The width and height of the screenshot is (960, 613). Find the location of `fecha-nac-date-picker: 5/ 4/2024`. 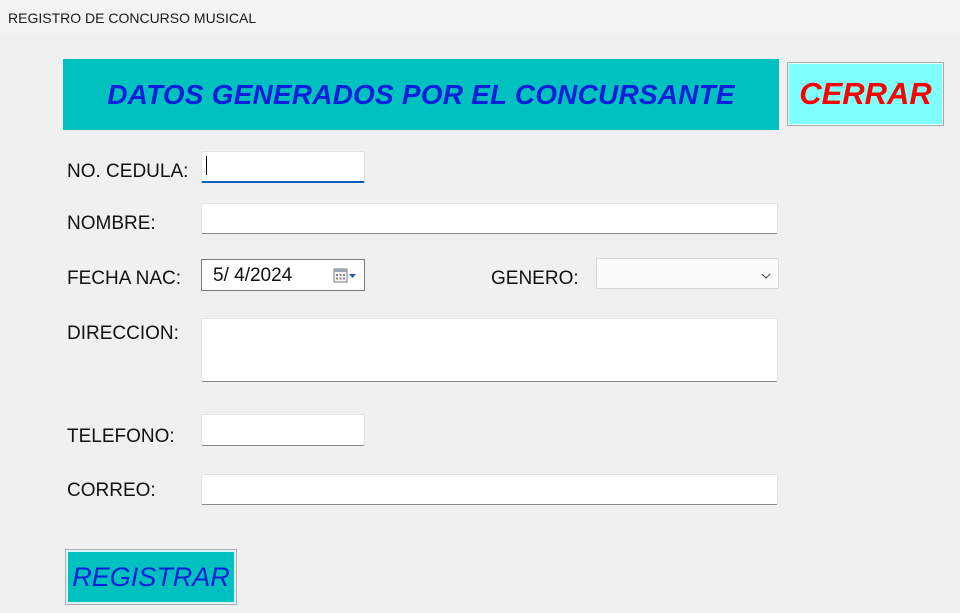

fecha-nac-date-picker: 5/ 4/2024 is located at coordinates (283, 275).